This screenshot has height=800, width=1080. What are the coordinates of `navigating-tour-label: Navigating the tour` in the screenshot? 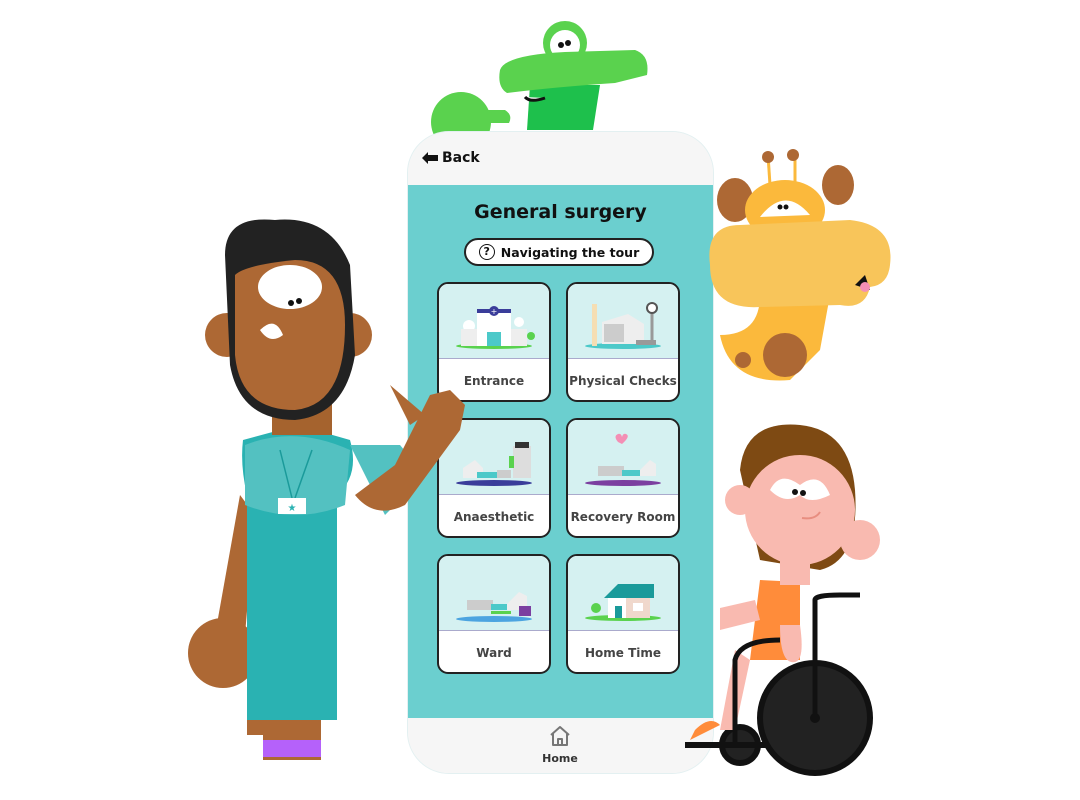 It's located at (570, 252).